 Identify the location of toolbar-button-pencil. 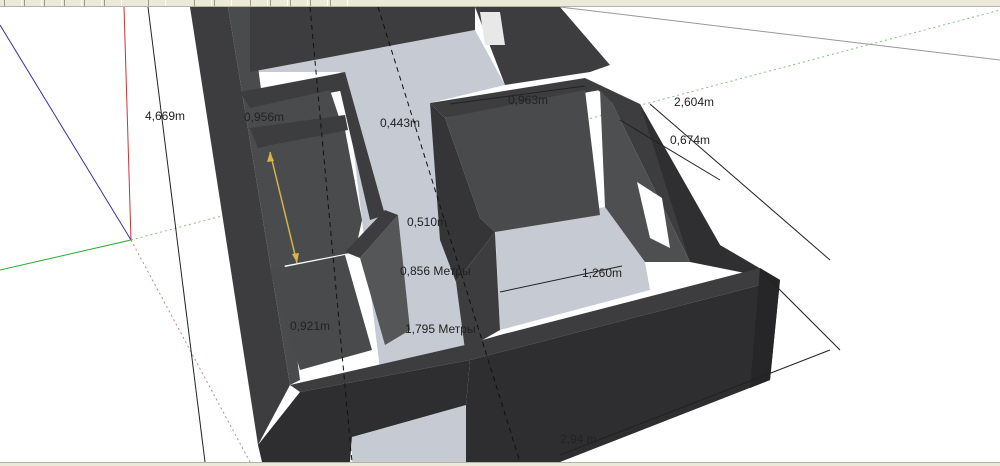
(53, 3).